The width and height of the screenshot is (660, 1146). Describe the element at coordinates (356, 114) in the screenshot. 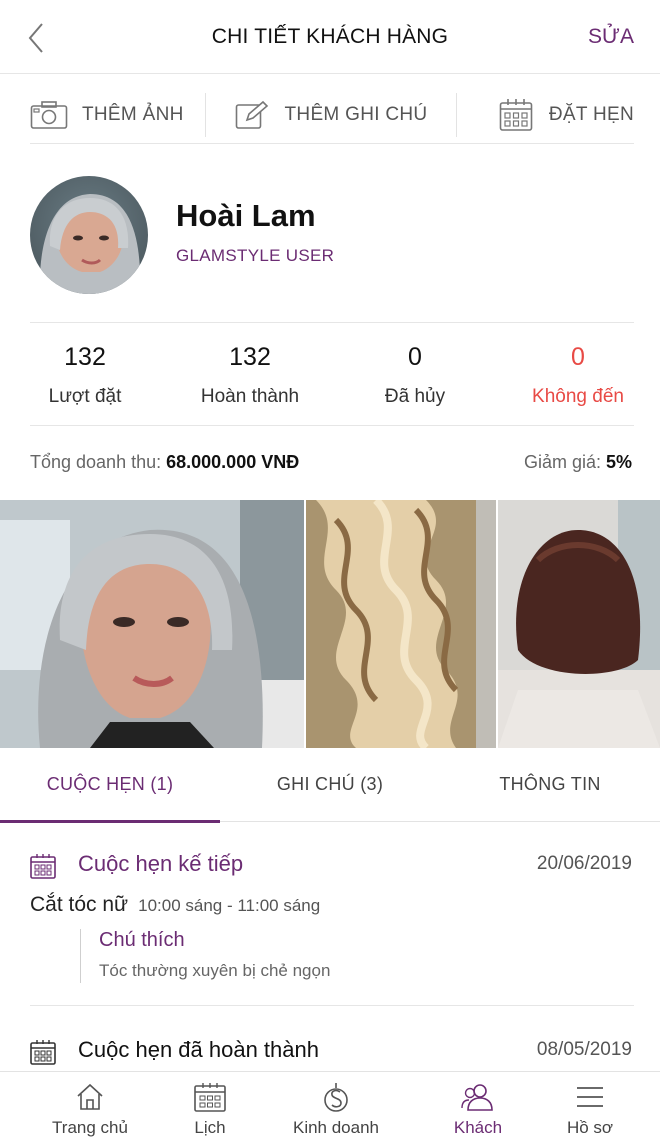

I see `add-note-label: THÊM GHI CHÚ` at that location.